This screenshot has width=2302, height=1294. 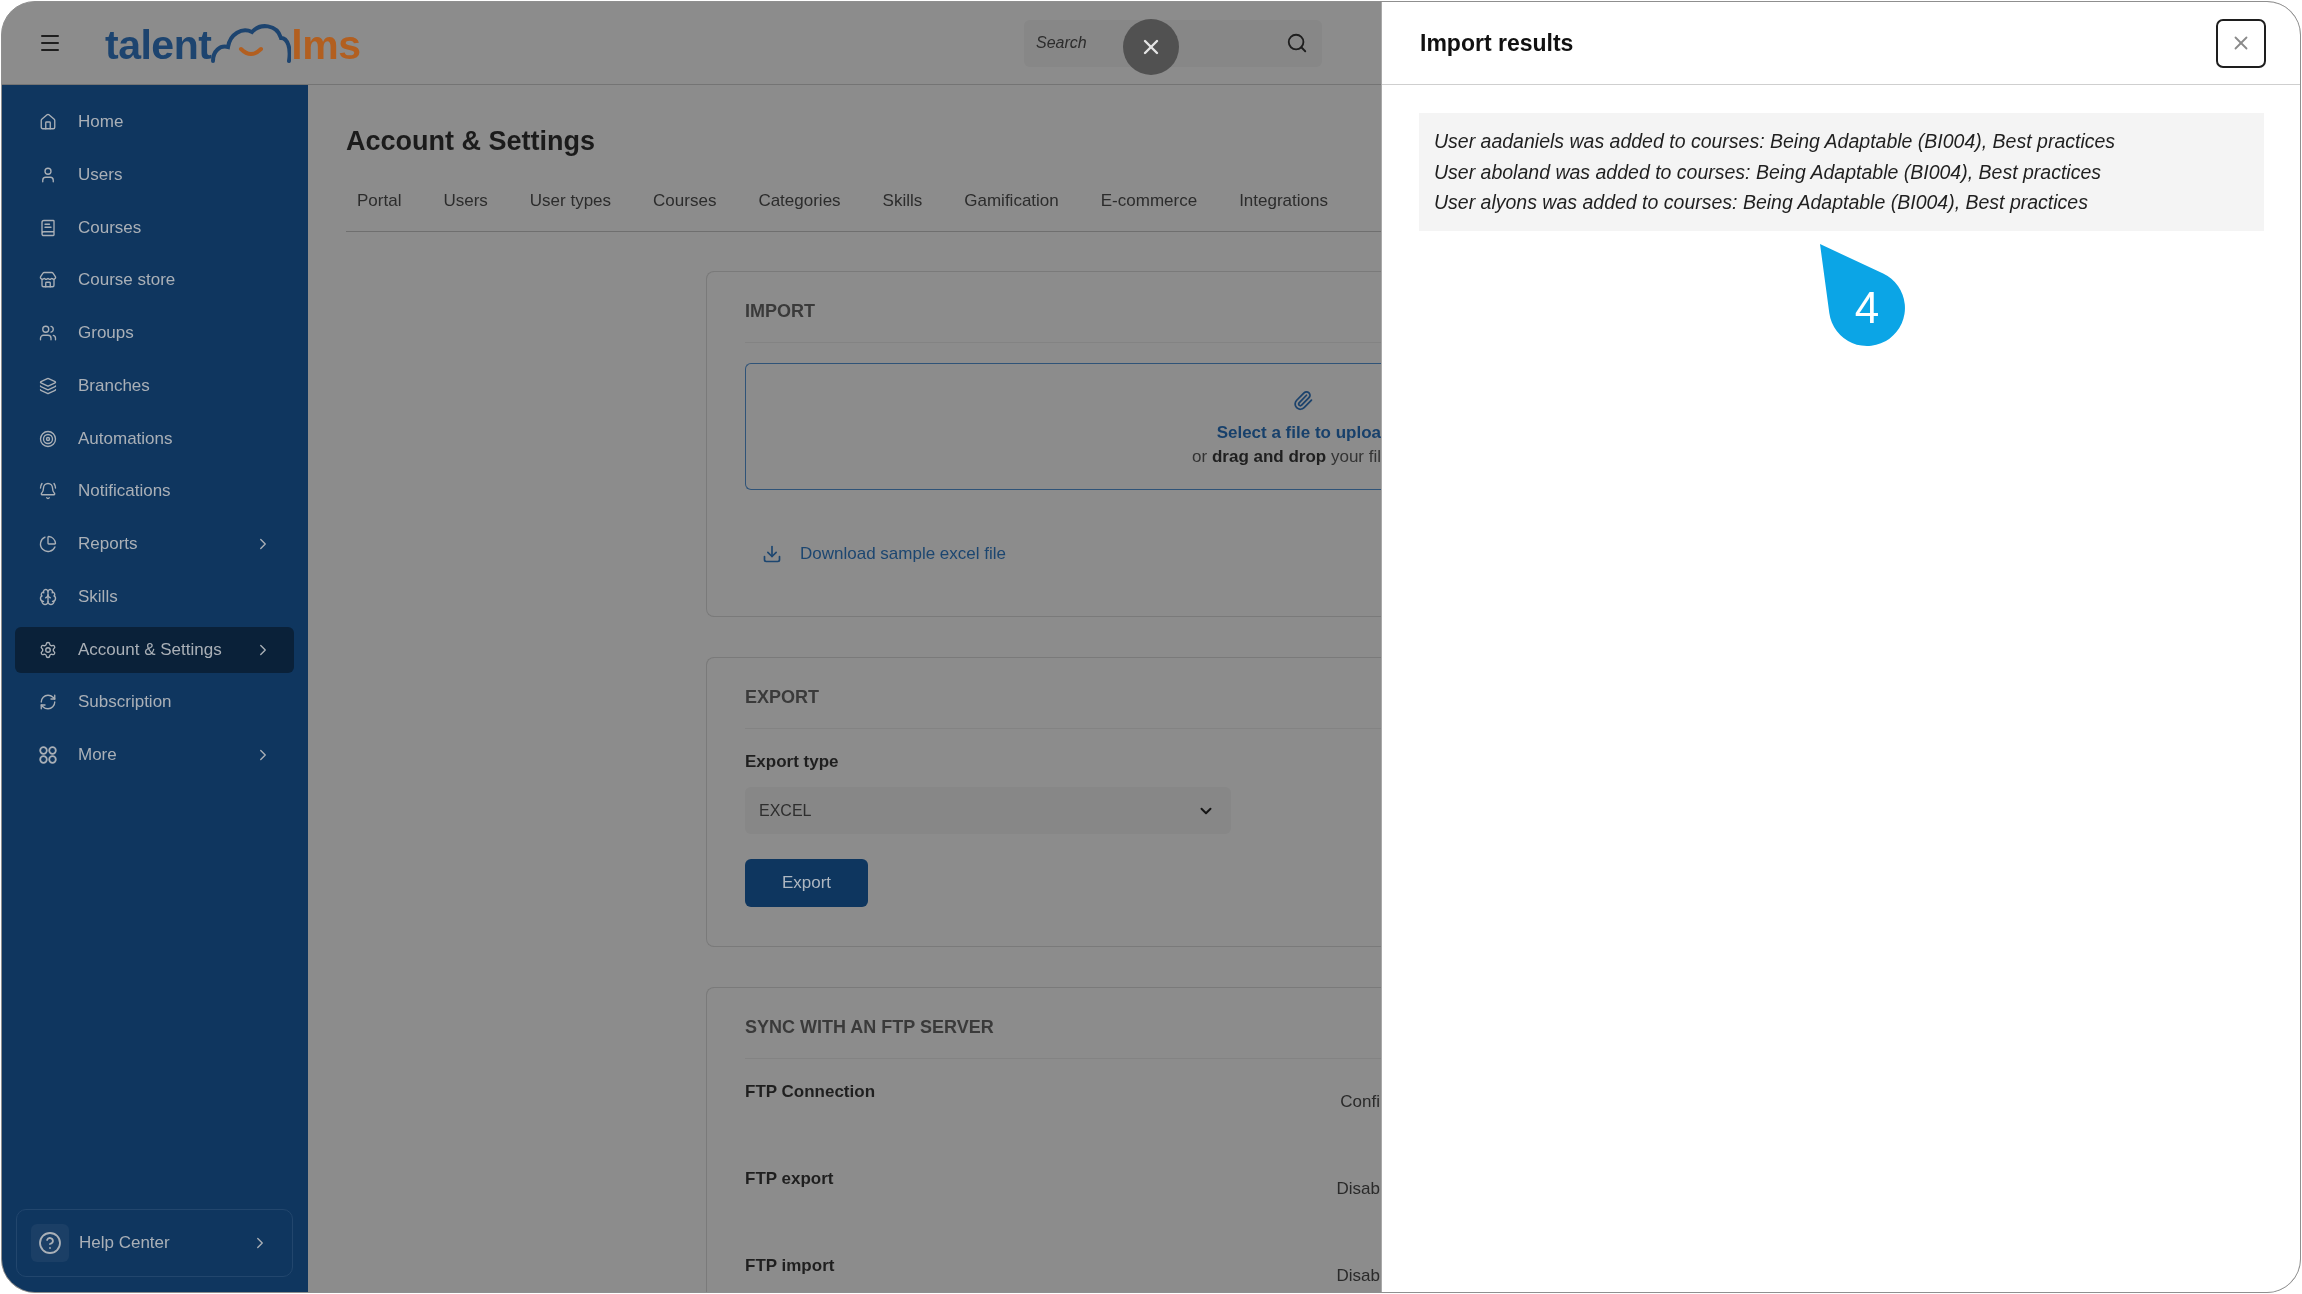 I want to click on setting-label: FTP export, so click(x=789, y=1179).